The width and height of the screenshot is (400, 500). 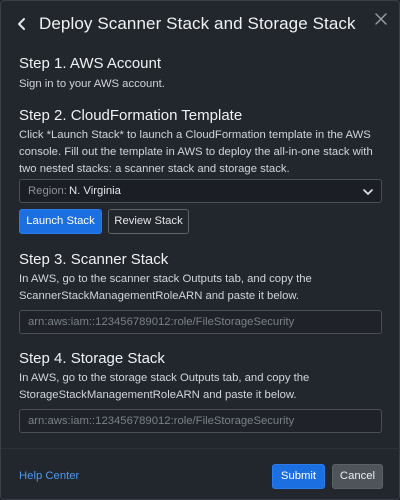 I want to click on review-stack-button: Review Stack, so click(x=148, y=221).